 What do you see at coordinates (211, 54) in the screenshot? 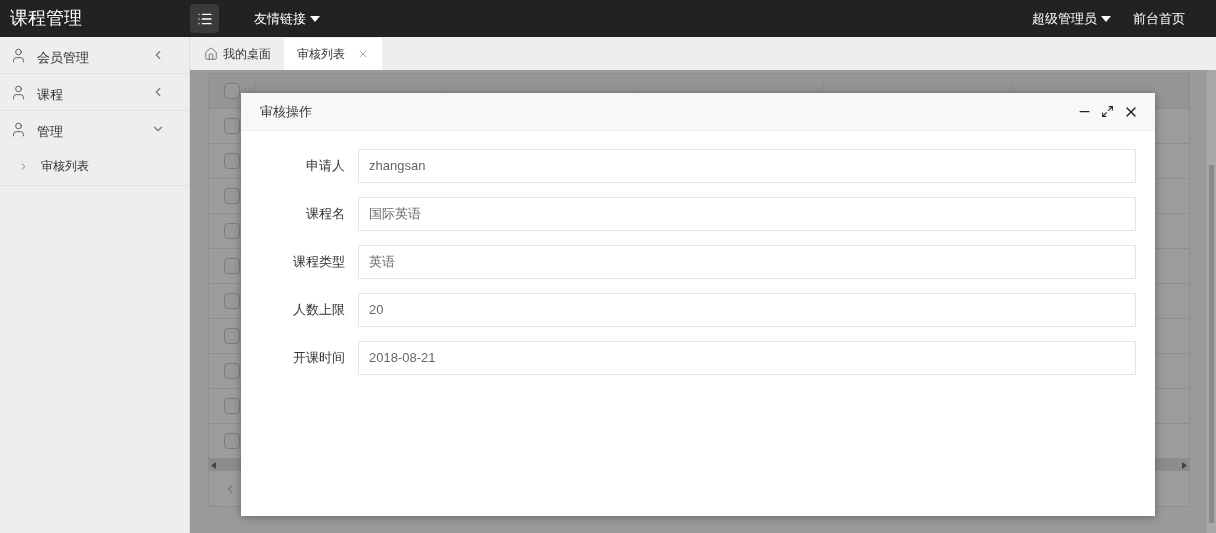
I see `home-icon` at bounding box center [211, 54].